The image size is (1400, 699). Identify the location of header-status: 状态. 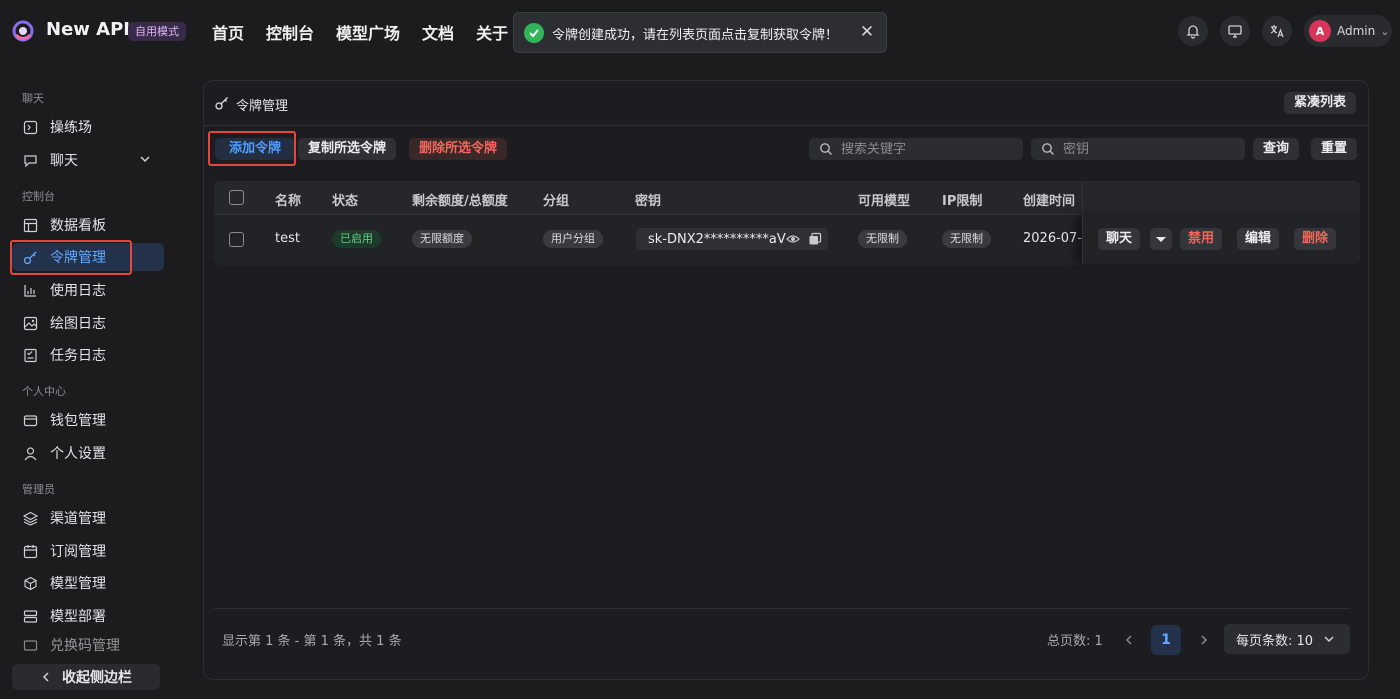
(345, 199).